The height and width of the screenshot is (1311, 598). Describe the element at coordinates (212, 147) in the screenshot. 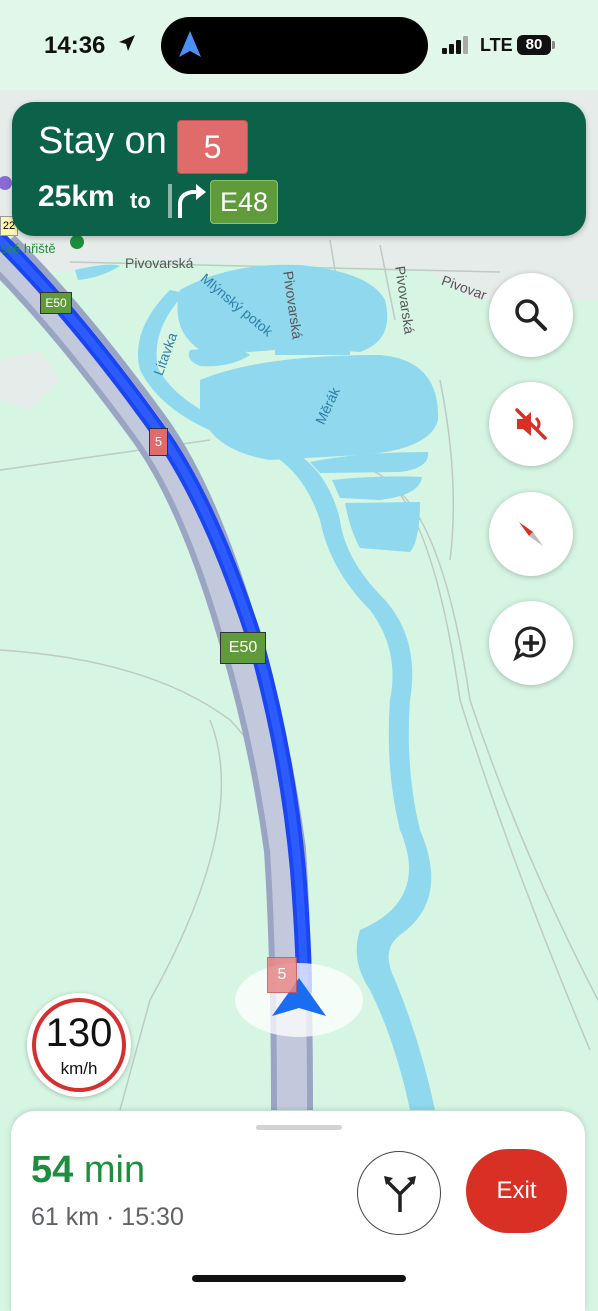

I see `road-shield: 5` at that location.